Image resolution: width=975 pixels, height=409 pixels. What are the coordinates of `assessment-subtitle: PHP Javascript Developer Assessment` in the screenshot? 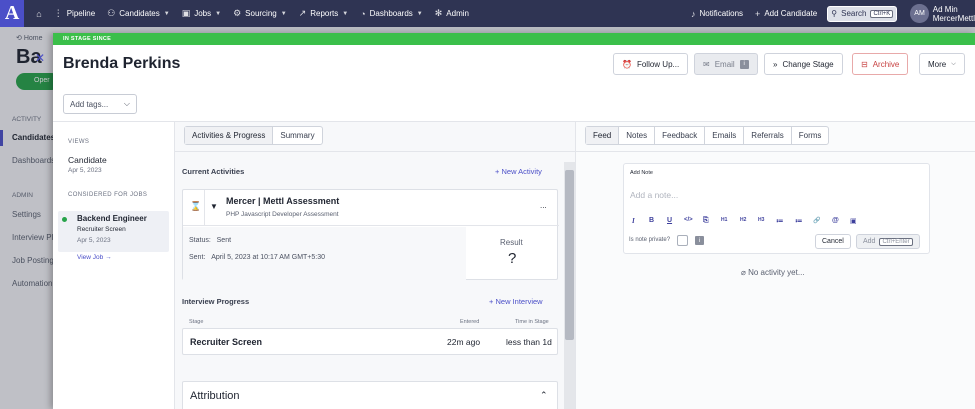 It's located at (282, 214).